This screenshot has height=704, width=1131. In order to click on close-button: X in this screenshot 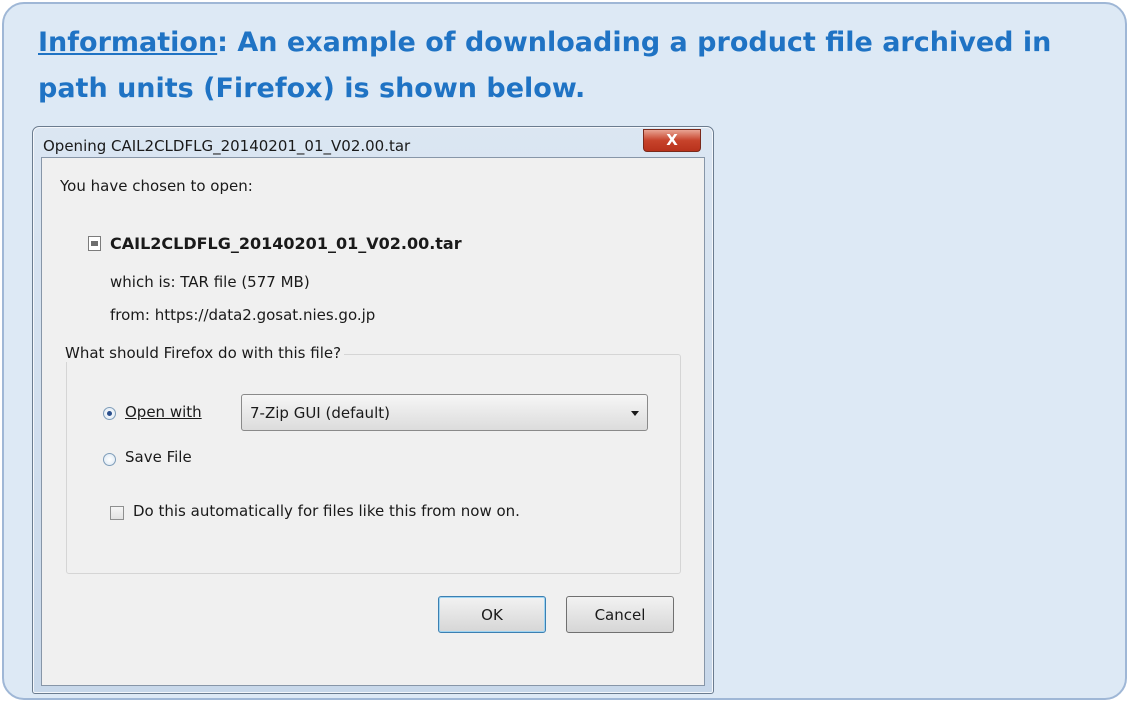, I will do `click(672, 140)`.